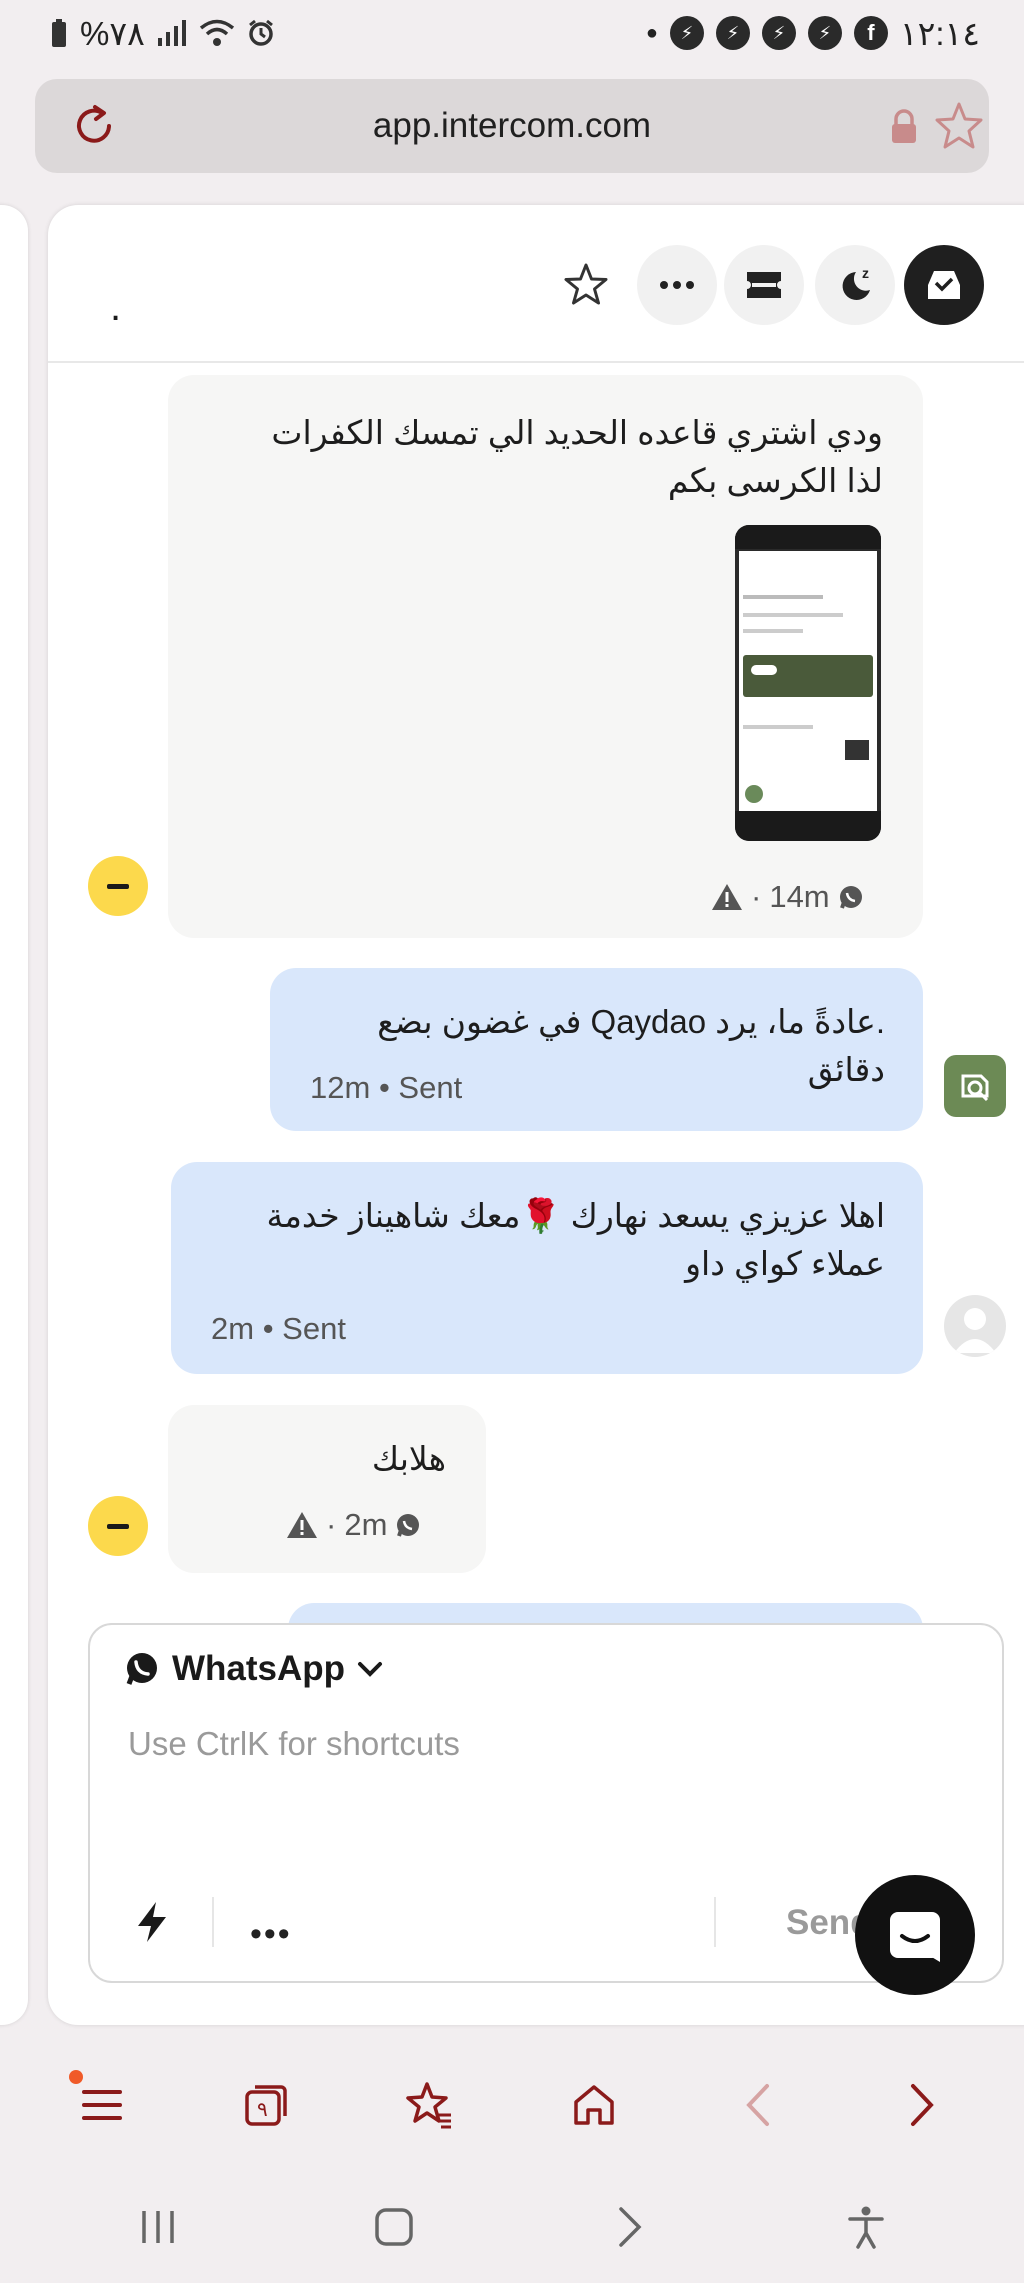  I want to click on inbox-close-icon, so click(944, 285).